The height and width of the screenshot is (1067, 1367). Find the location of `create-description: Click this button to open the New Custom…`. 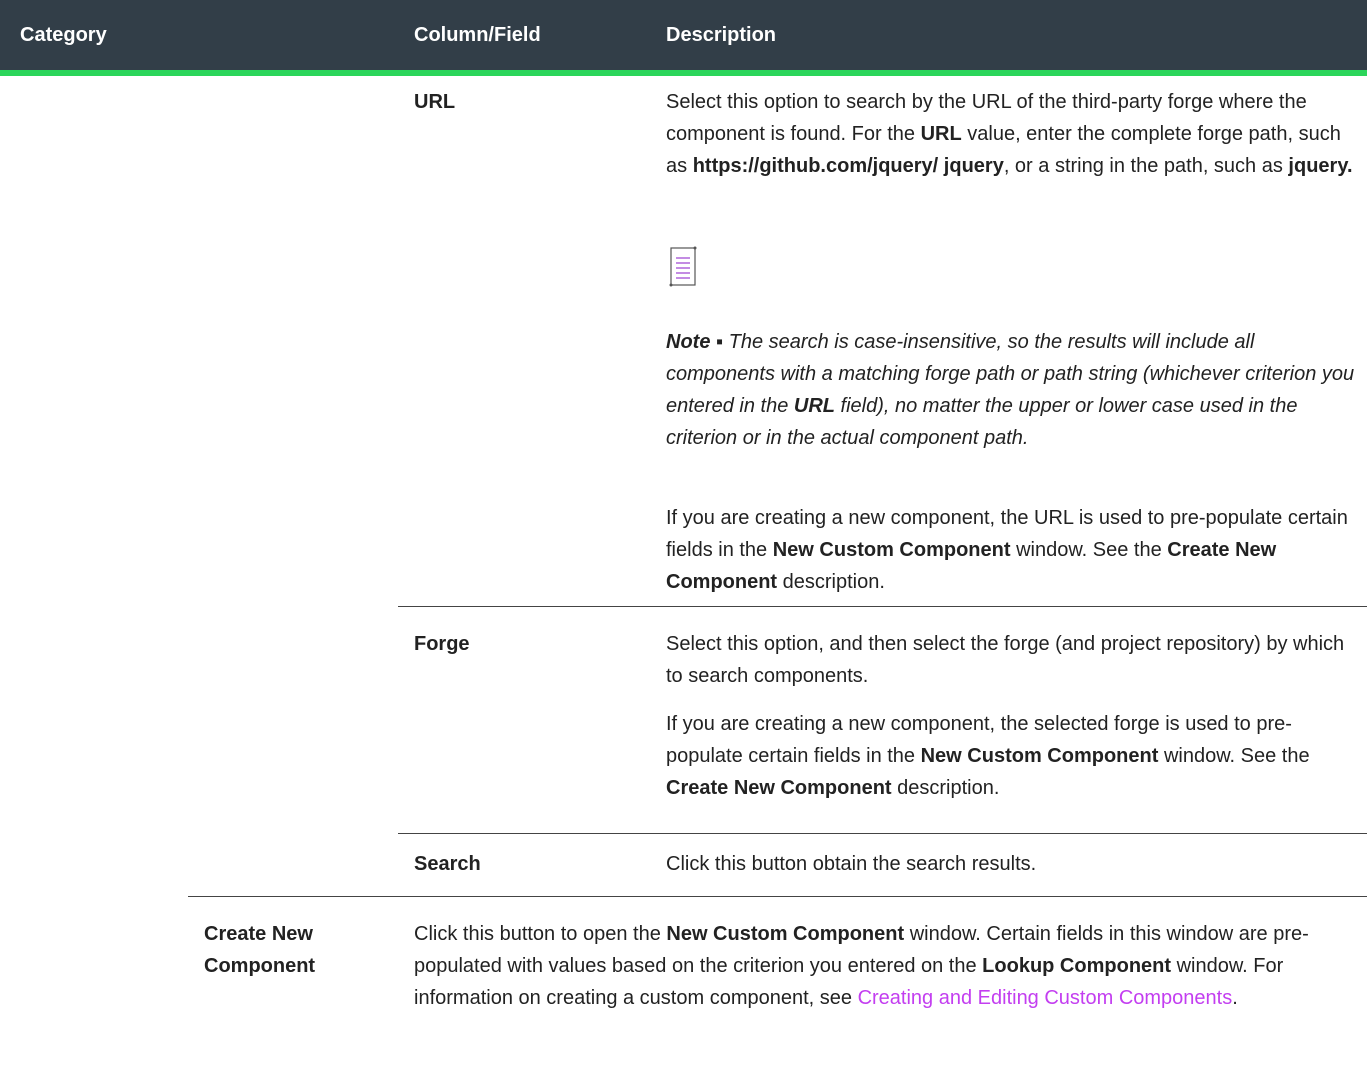

create-description: Click this button to open the New Custom… is located at coordinates (861, 966).